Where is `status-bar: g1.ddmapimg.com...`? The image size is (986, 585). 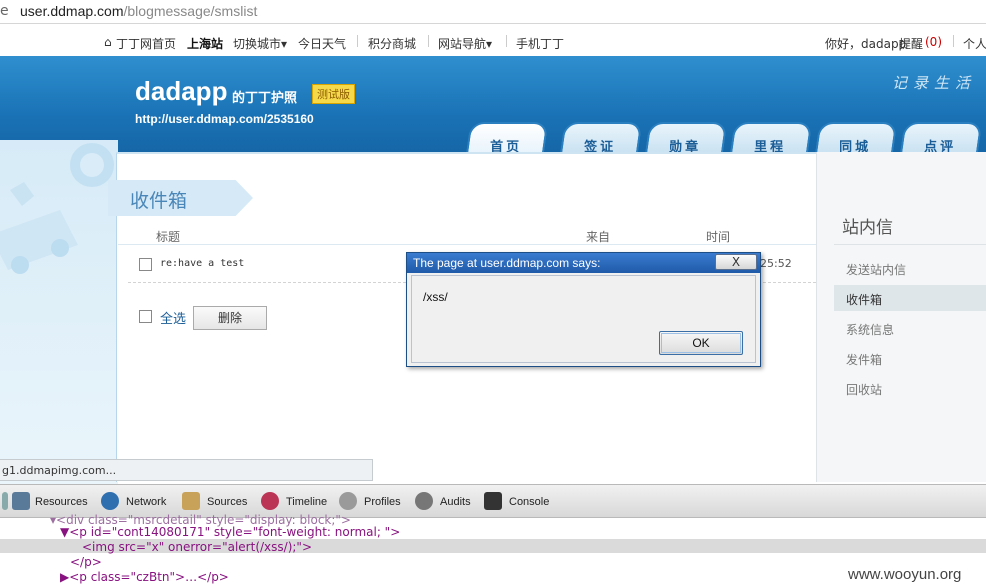
status-bar: g1.ddmapimg.com... is located at coordinates (186, 470).